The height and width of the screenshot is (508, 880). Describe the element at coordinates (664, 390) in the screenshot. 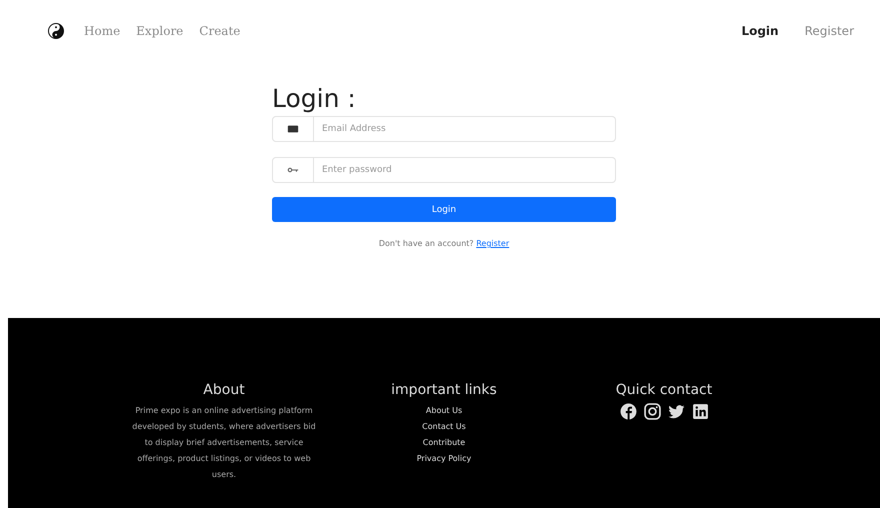

I see `footer-heading: Quick contact` at that location.